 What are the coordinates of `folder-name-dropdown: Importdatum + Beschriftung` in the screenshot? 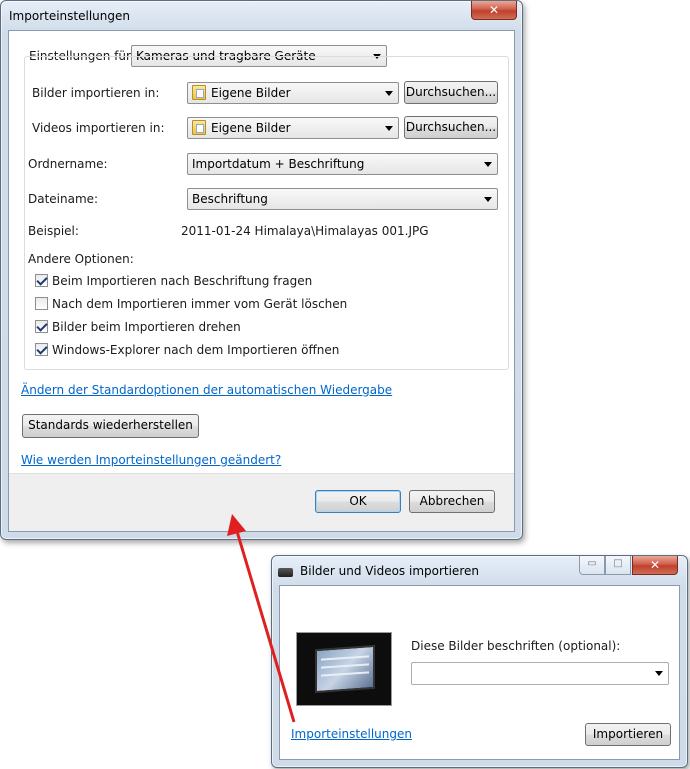 It's located at (342, 164).